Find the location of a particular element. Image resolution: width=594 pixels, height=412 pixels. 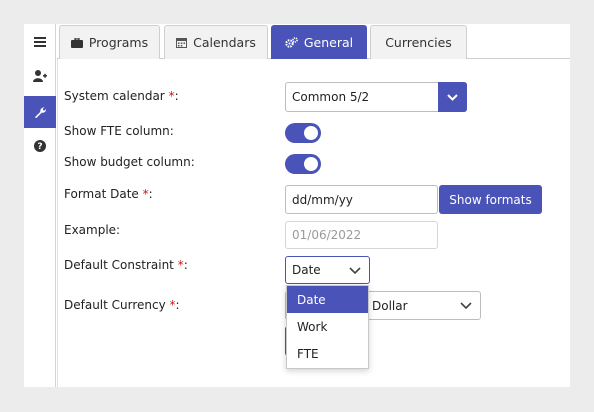

rail-item-settings is located at coordinates (40, 112).